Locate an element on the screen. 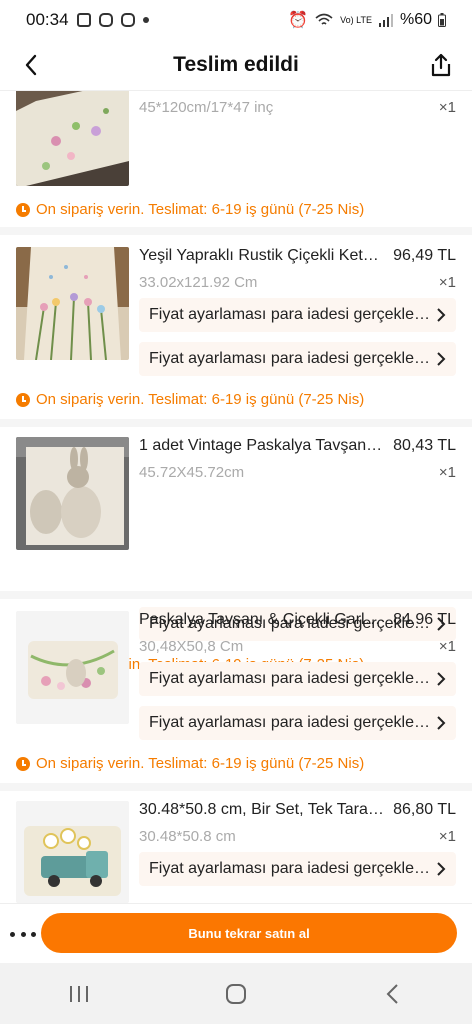  truck-pillow-image is located at coordinates (72, 852).